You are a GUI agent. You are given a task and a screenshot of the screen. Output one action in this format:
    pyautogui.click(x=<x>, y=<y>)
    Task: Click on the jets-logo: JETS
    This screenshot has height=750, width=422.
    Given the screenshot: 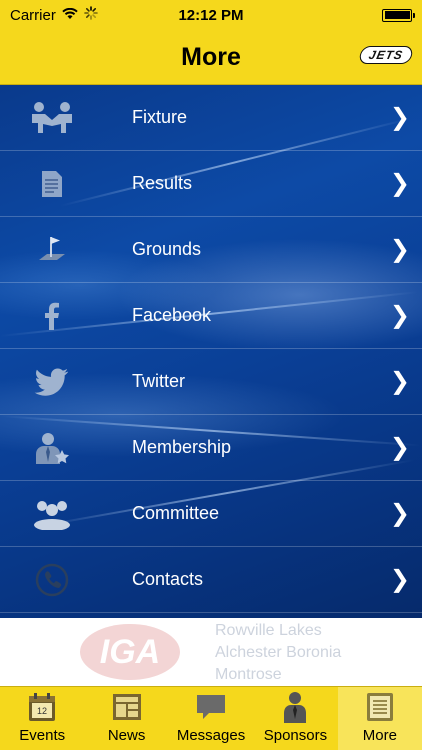 What is the action you would take?
    pyautogui.click(x=386, y=55)
    